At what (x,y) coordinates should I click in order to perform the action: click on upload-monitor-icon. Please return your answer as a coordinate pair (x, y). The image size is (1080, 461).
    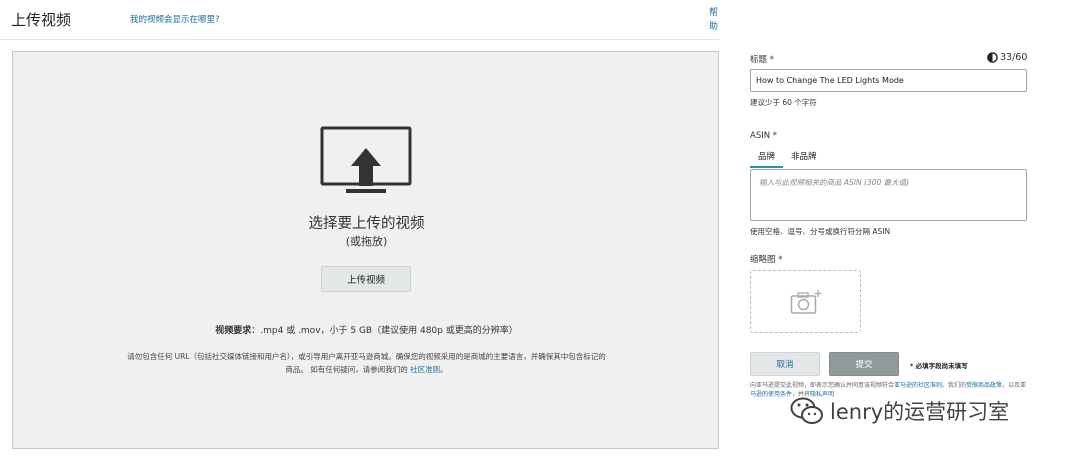
    Looking at the image, I should click on (366, 159).